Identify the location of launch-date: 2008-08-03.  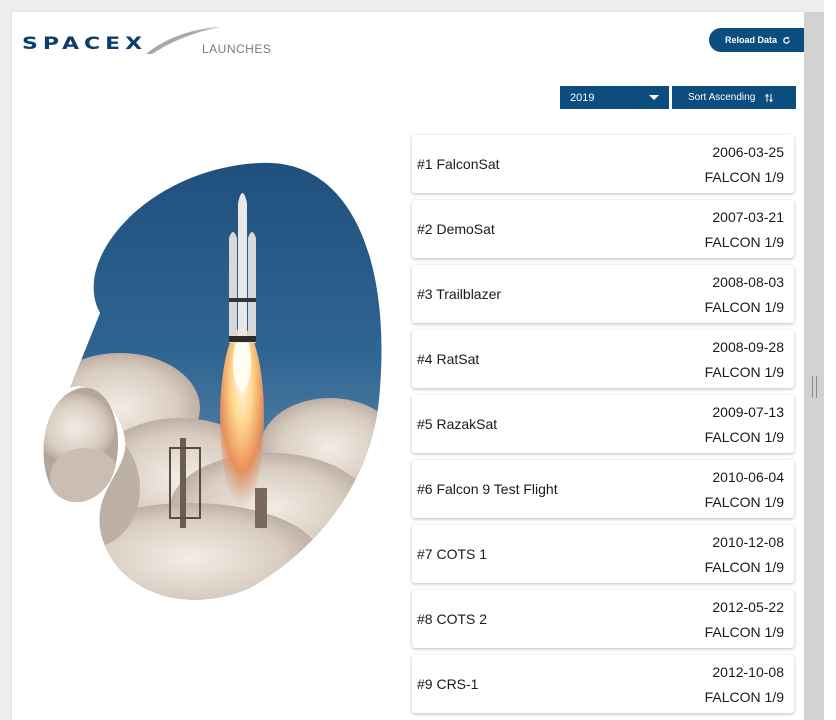
(748, 282).